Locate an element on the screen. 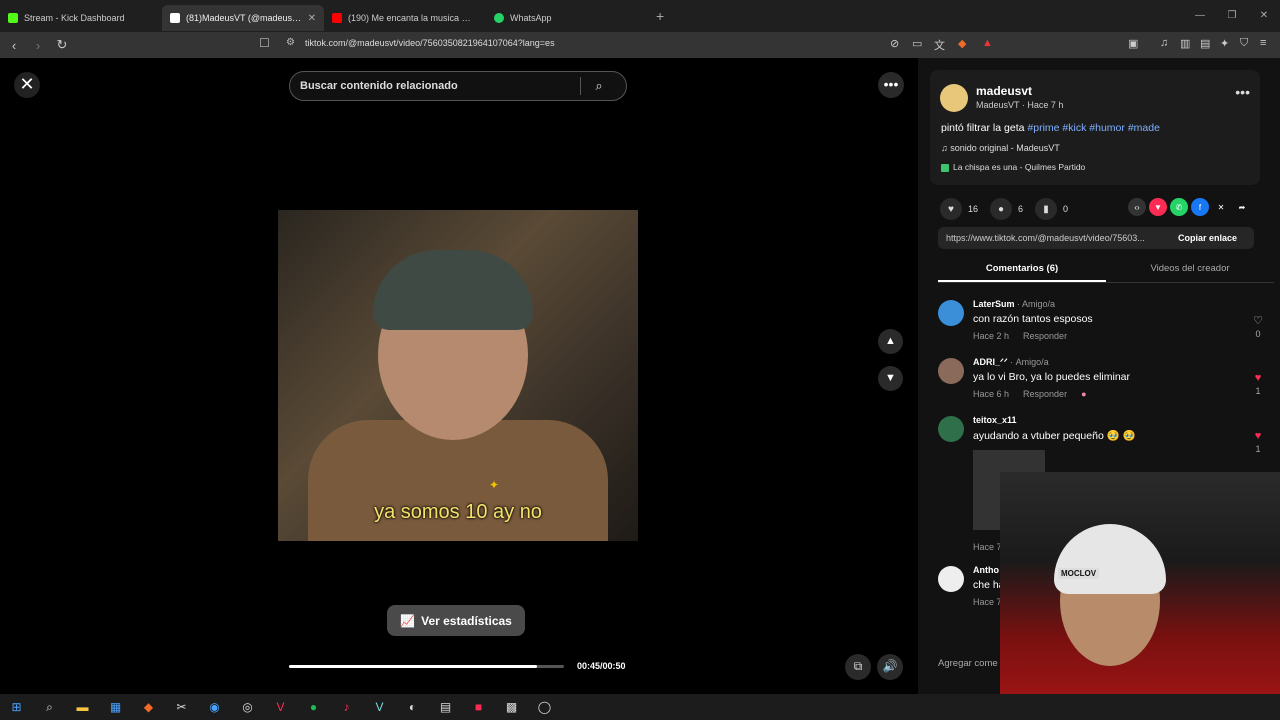 This screenshot has width=1280, height=720. tab-youtube: (190) Me encanta la musica 😍 - You is located at coordinates (405, 18).